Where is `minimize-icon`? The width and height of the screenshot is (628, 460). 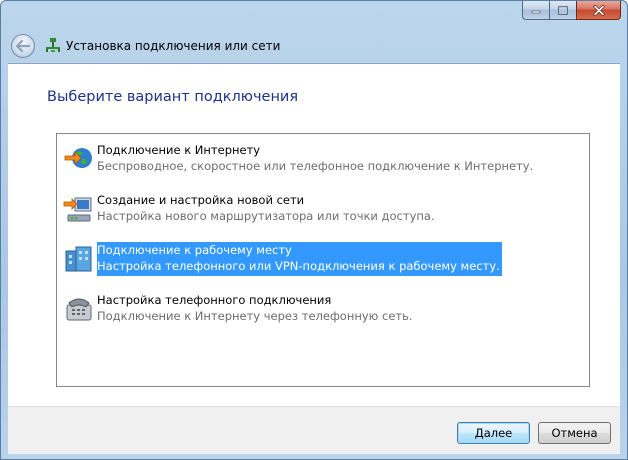
minimize-icon is located at coordinates (536, 12).